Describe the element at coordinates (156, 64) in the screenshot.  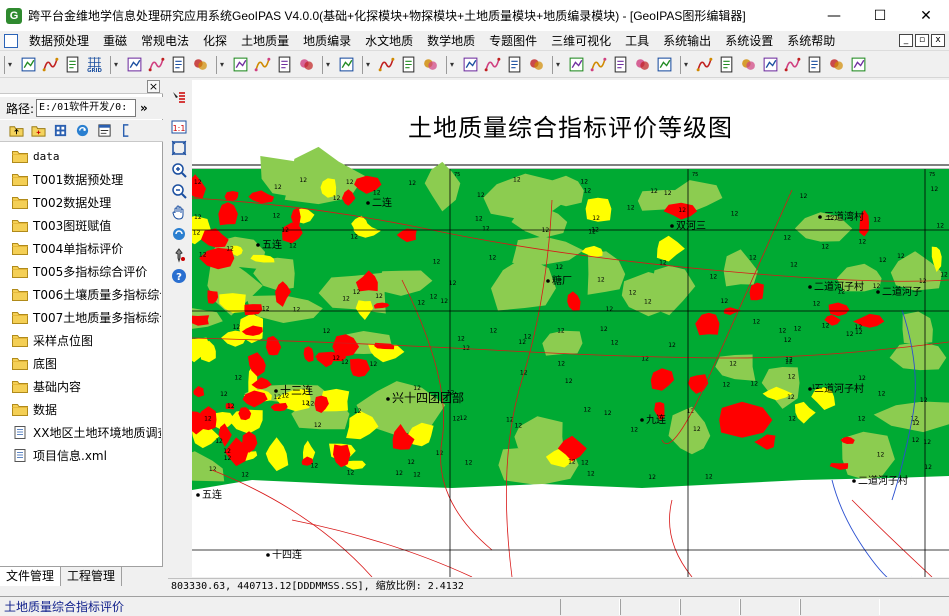
I see `line-tool-icon` at that location.